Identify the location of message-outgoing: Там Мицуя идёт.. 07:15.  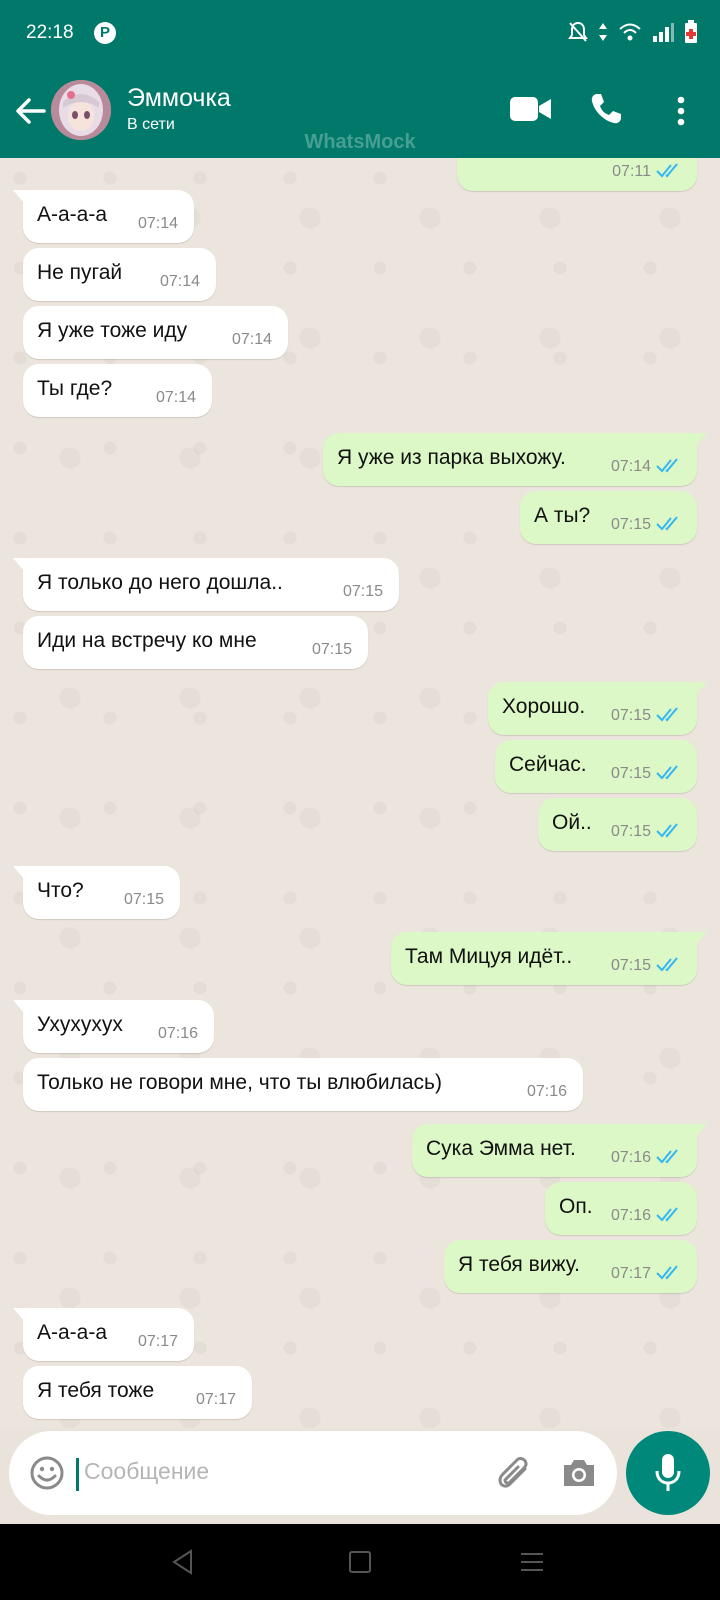
(549, 958).